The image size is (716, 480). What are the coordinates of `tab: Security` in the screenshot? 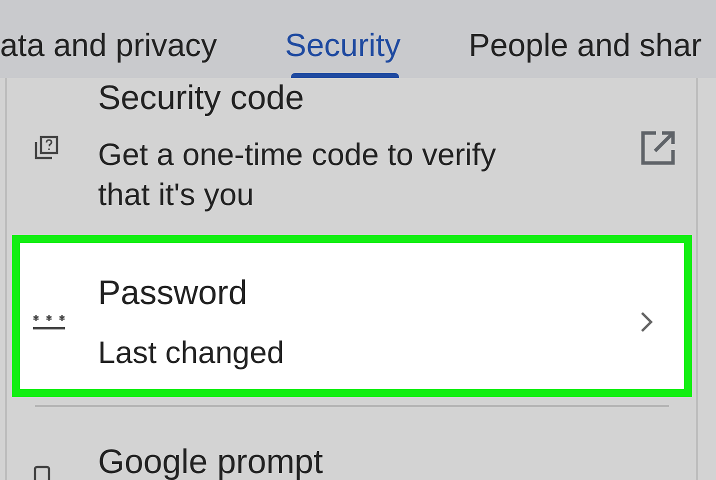 It's located at (343, 52).